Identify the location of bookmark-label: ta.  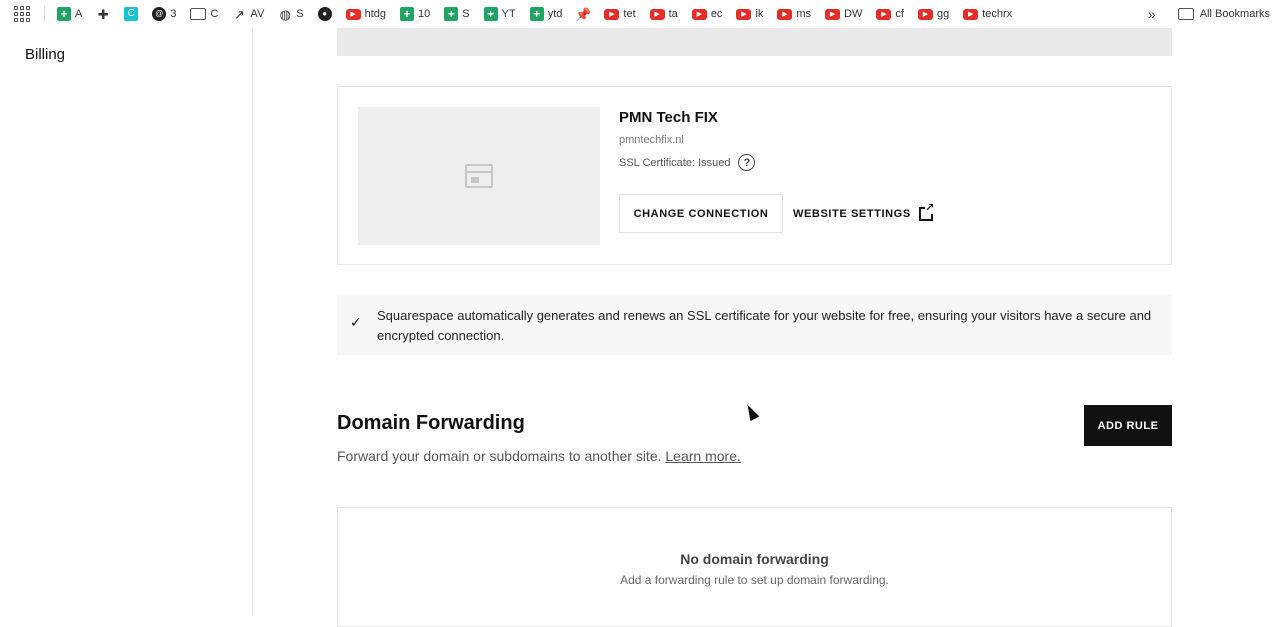
(673, 14).